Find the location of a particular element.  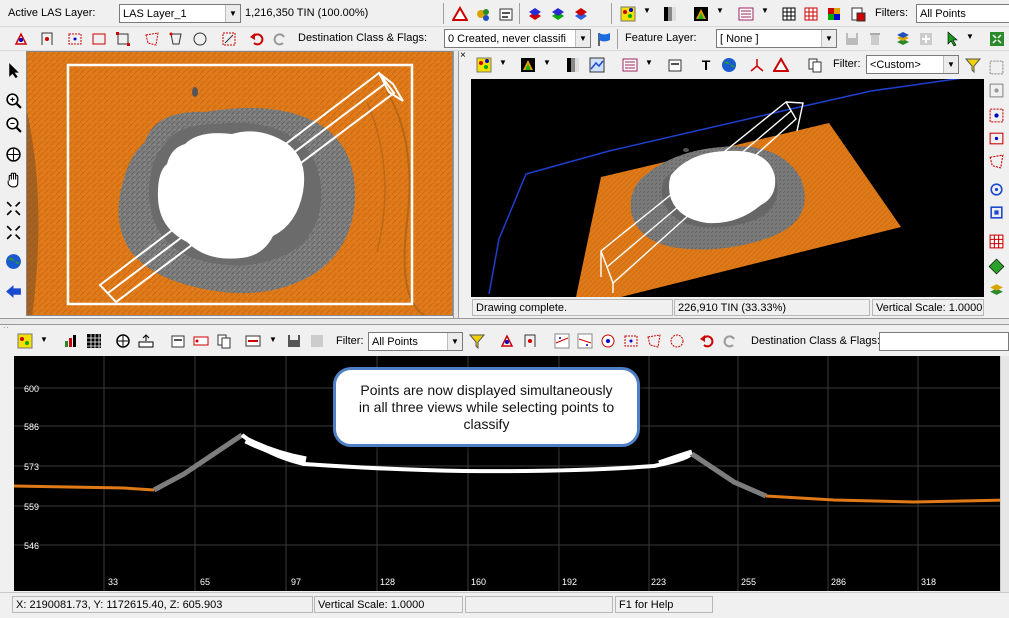

zoom-in-icon is located at coordinates (13, 100).